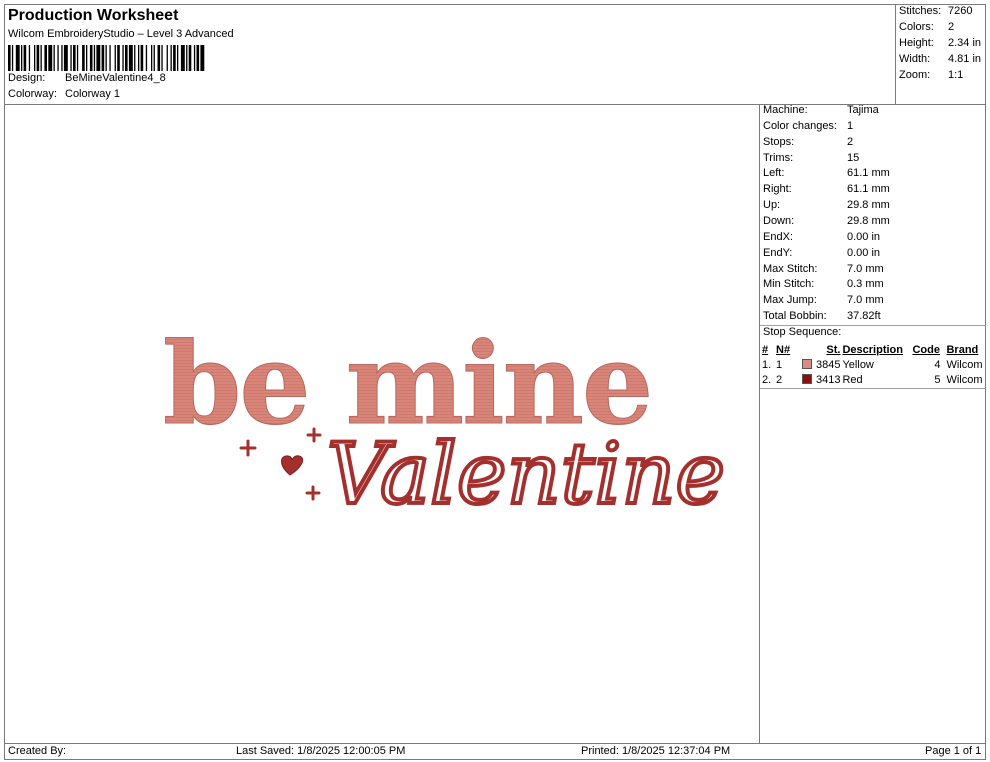 Image resolution: width=990 pixels, height=762 pixels. What do you see at coordinates (774, 173) in the screenshot?
I see `stat-label: Left:` at bounding box center [774, 173].